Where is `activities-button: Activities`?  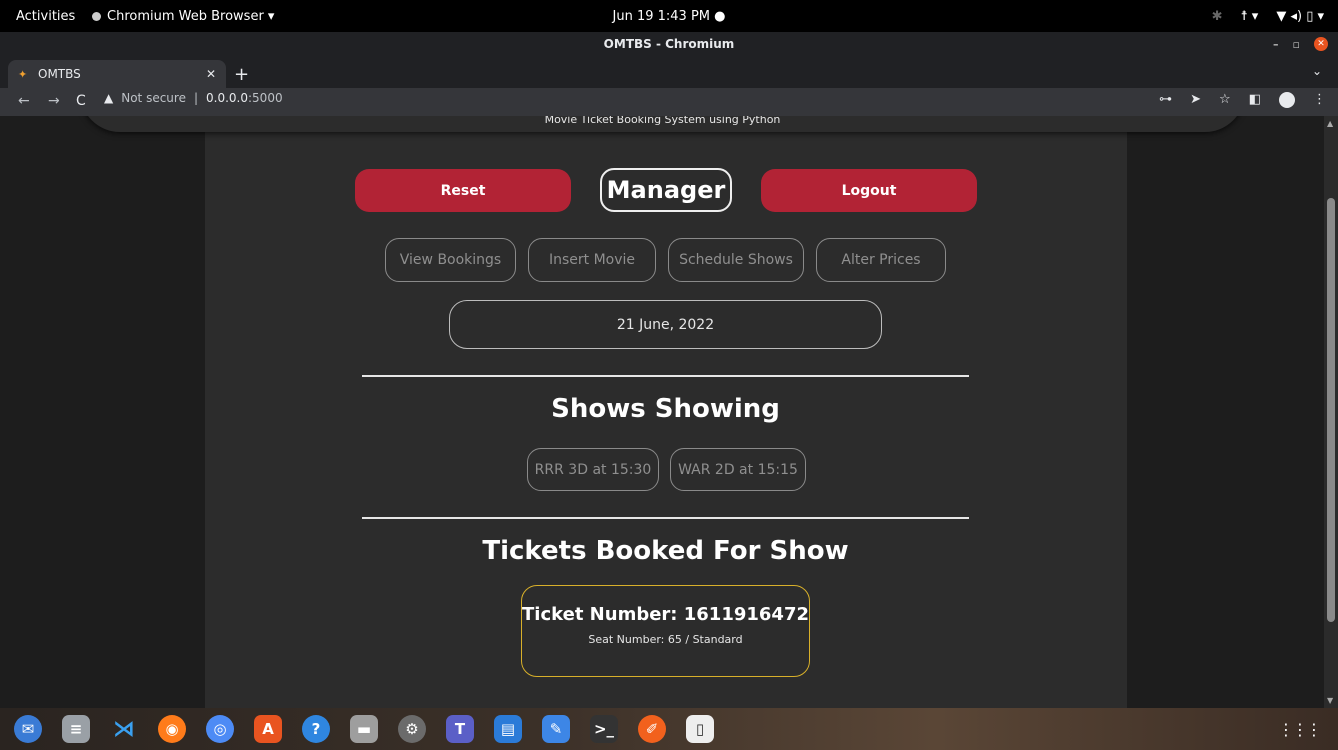
activities-button: Activities is located at coordinates (45, 16).